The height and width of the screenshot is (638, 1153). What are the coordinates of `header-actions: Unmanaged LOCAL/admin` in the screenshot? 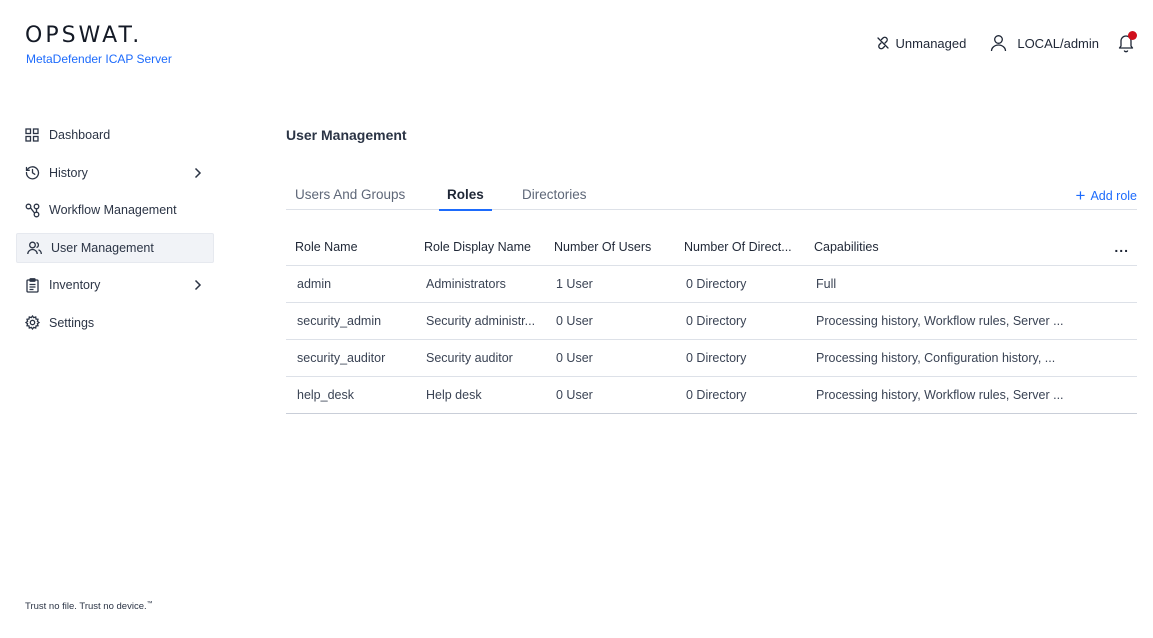 It's located at (1006, 42).